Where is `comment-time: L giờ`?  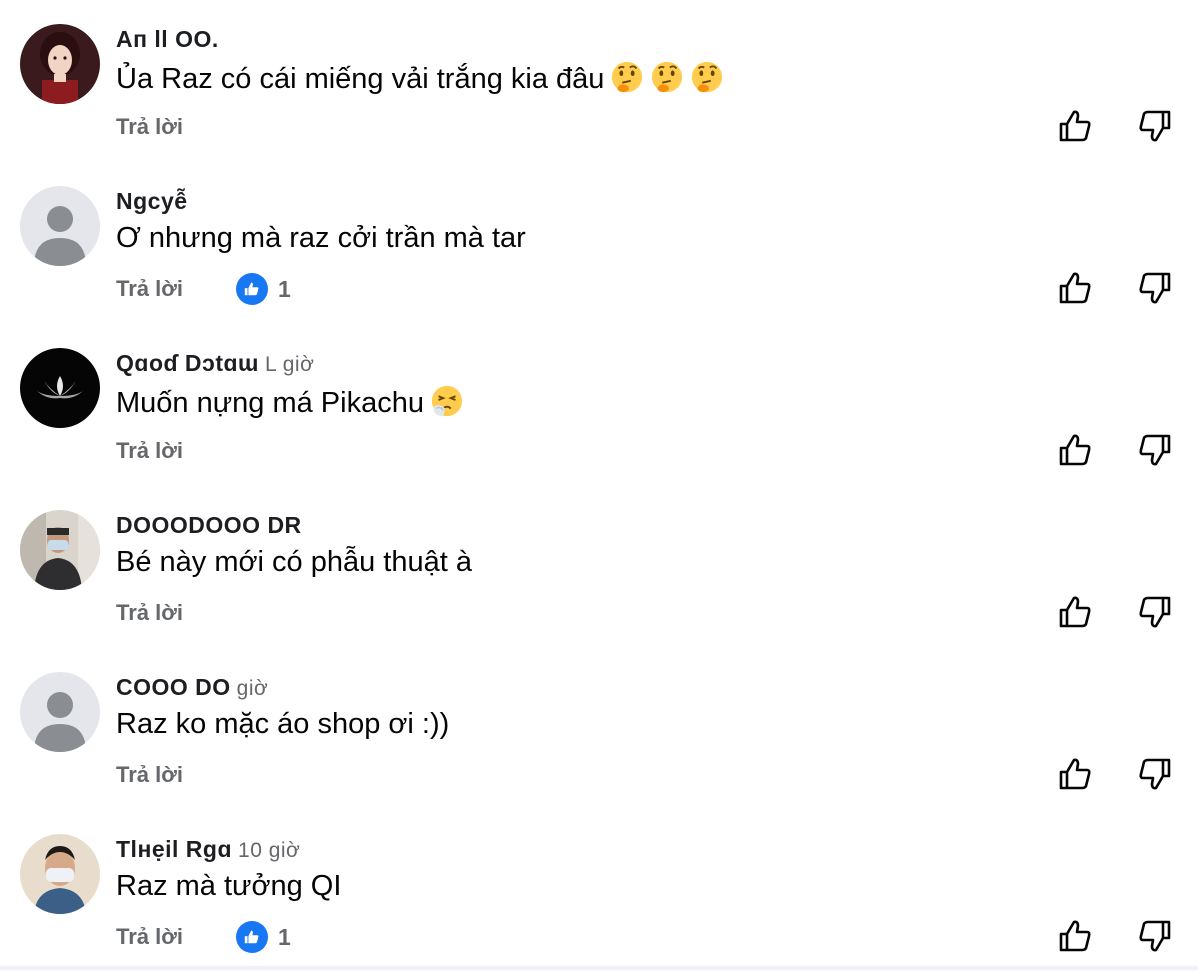 comment-time: L giờ is located at coordinates (290, 364).